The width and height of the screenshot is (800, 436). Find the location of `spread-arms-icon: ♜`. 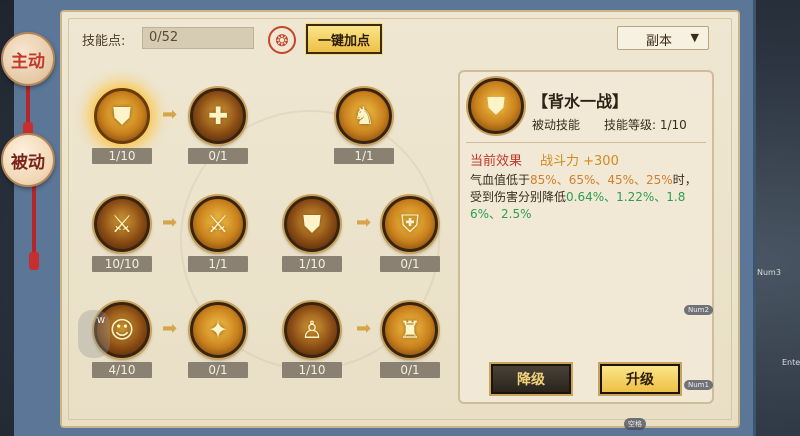

spread-arms-icon: ♜ is located at coordinates (410, 330).